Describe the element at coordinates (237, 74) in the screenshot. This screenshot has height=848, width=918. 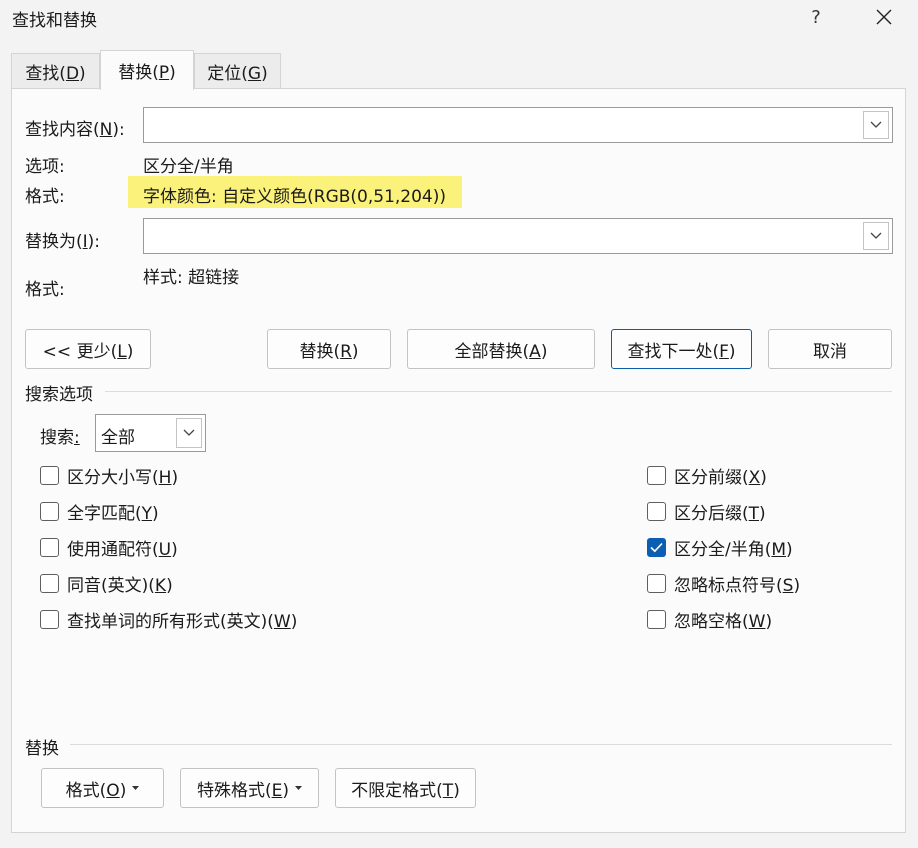
I see `tab-goto-label: 定位(G)` at that location.